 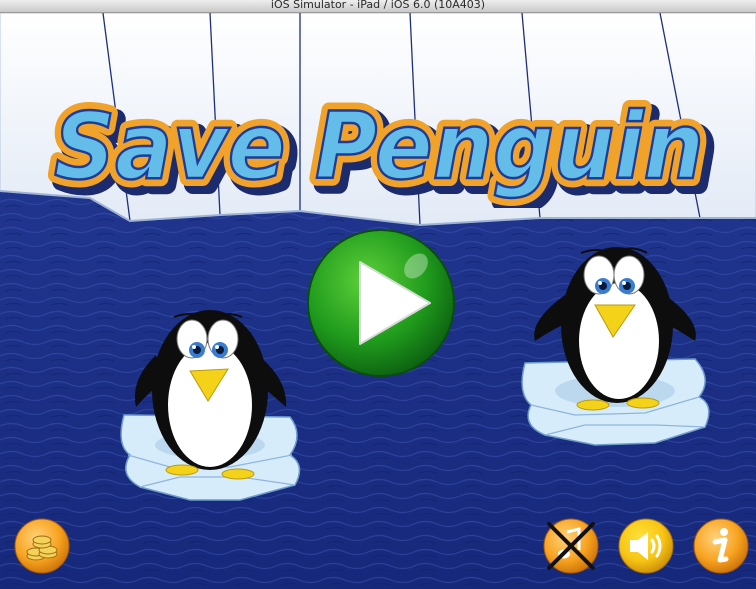 I want to click on info-icon, so click(x=721, y=546).